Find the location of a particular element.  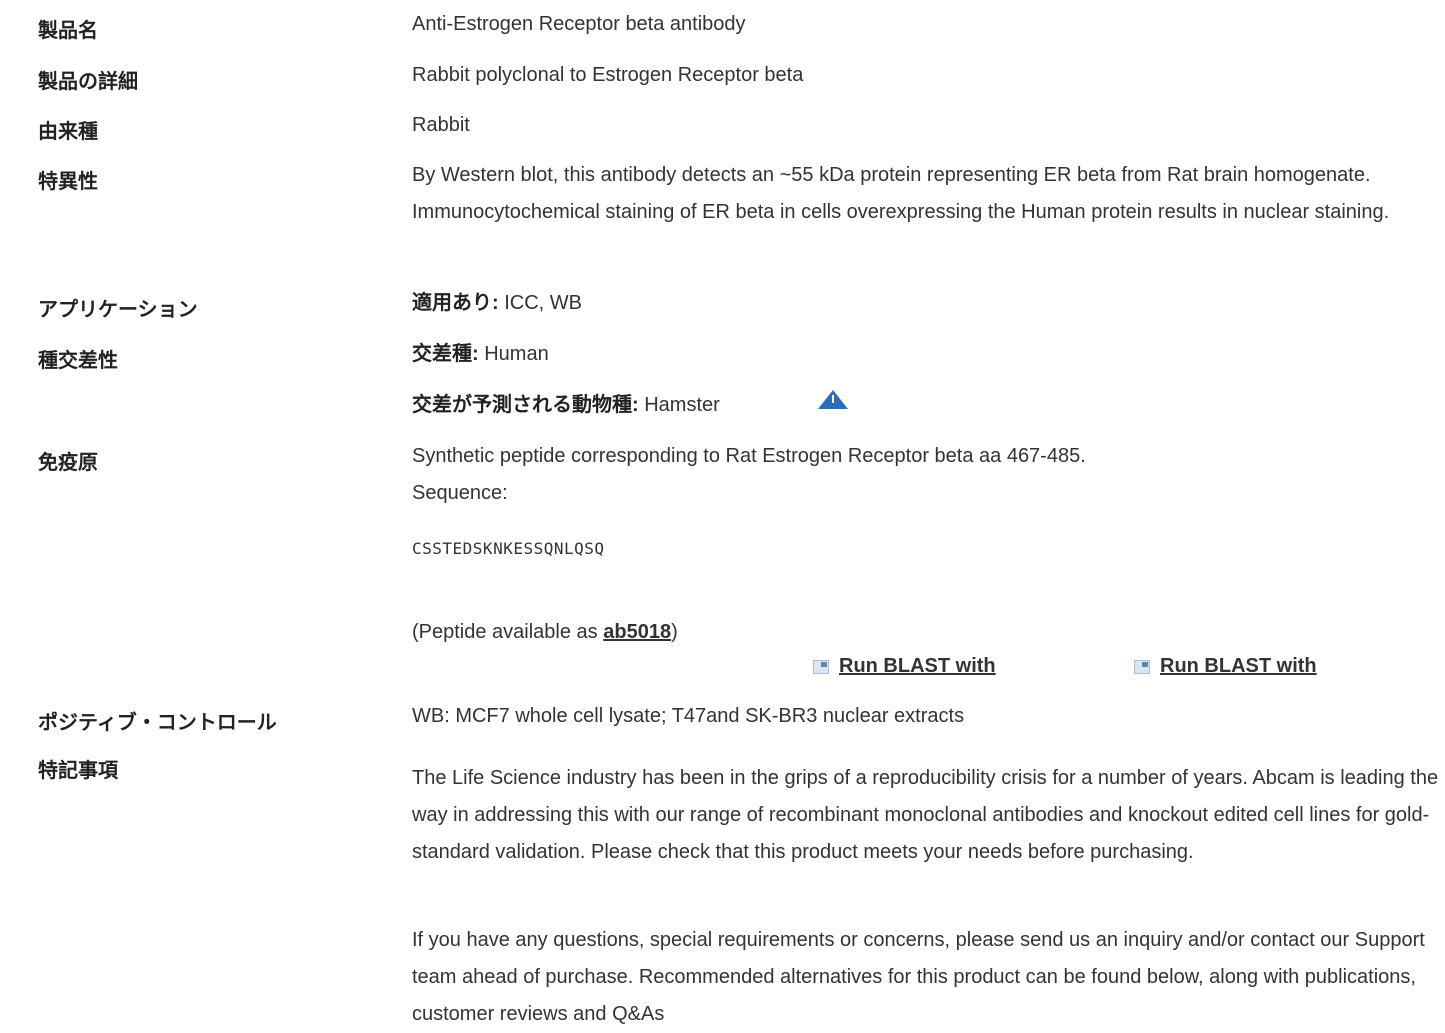

label-specificity: 特異性 is located at coordinates (68, 182).